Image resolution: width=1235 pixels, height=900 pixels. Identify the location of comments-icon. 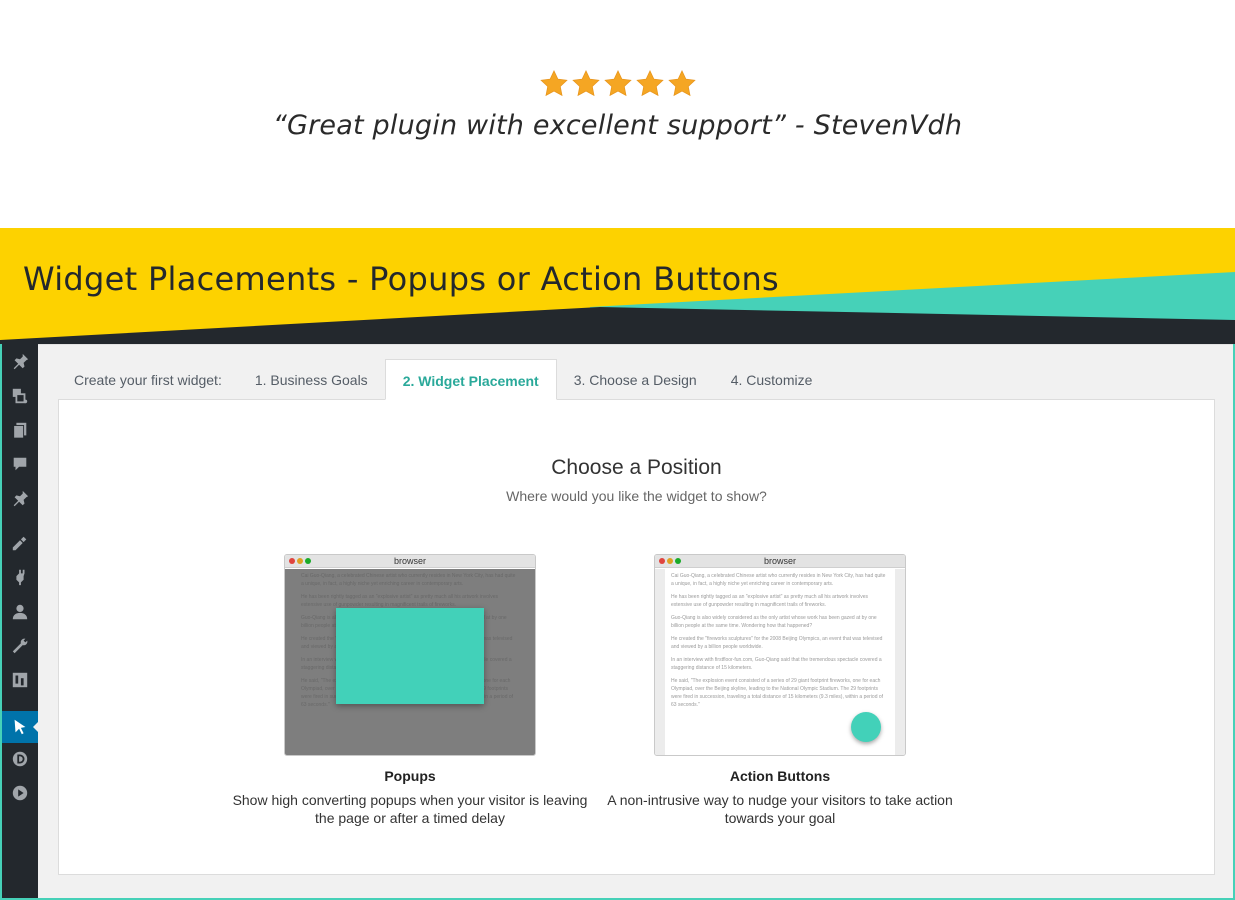
(20, 464).